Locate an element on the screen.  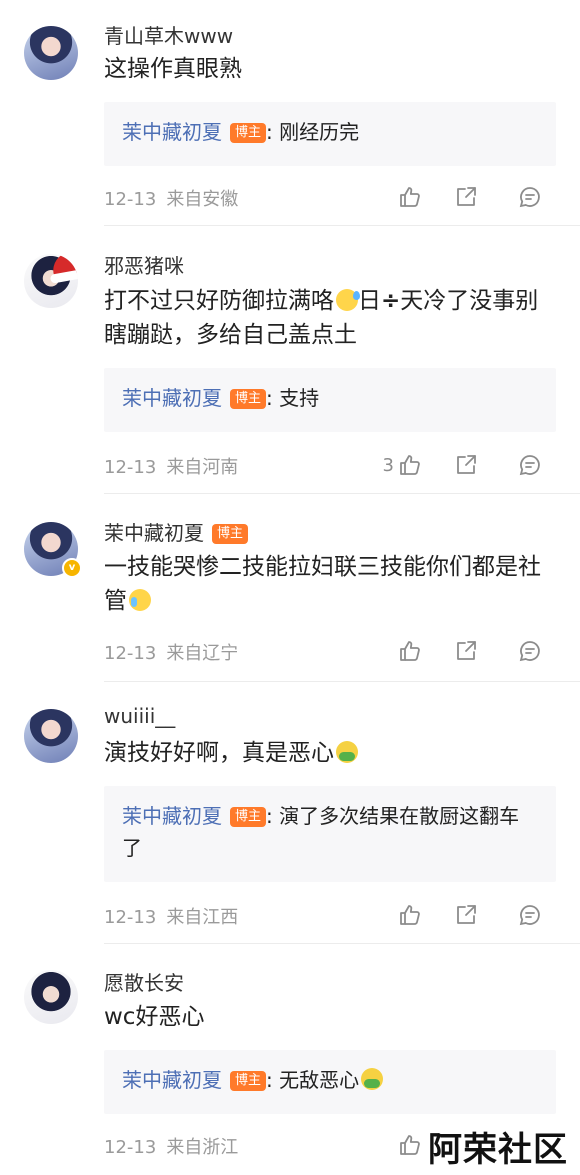
comment-text: 演技好好啊，真是恶心 is located at coordinates (329, 753).